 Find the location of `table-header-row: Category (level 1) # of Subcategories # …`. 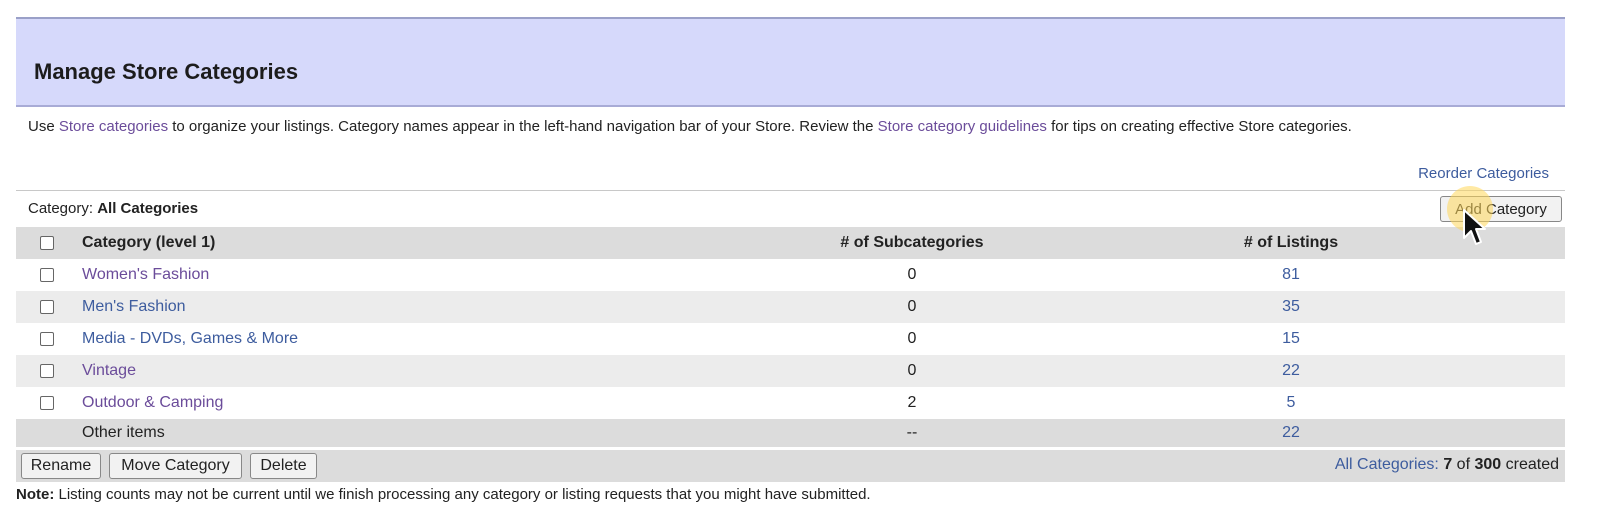

table-header-row: Category (level 1) # of Subcategories # … is located at coordinates (790, 243).